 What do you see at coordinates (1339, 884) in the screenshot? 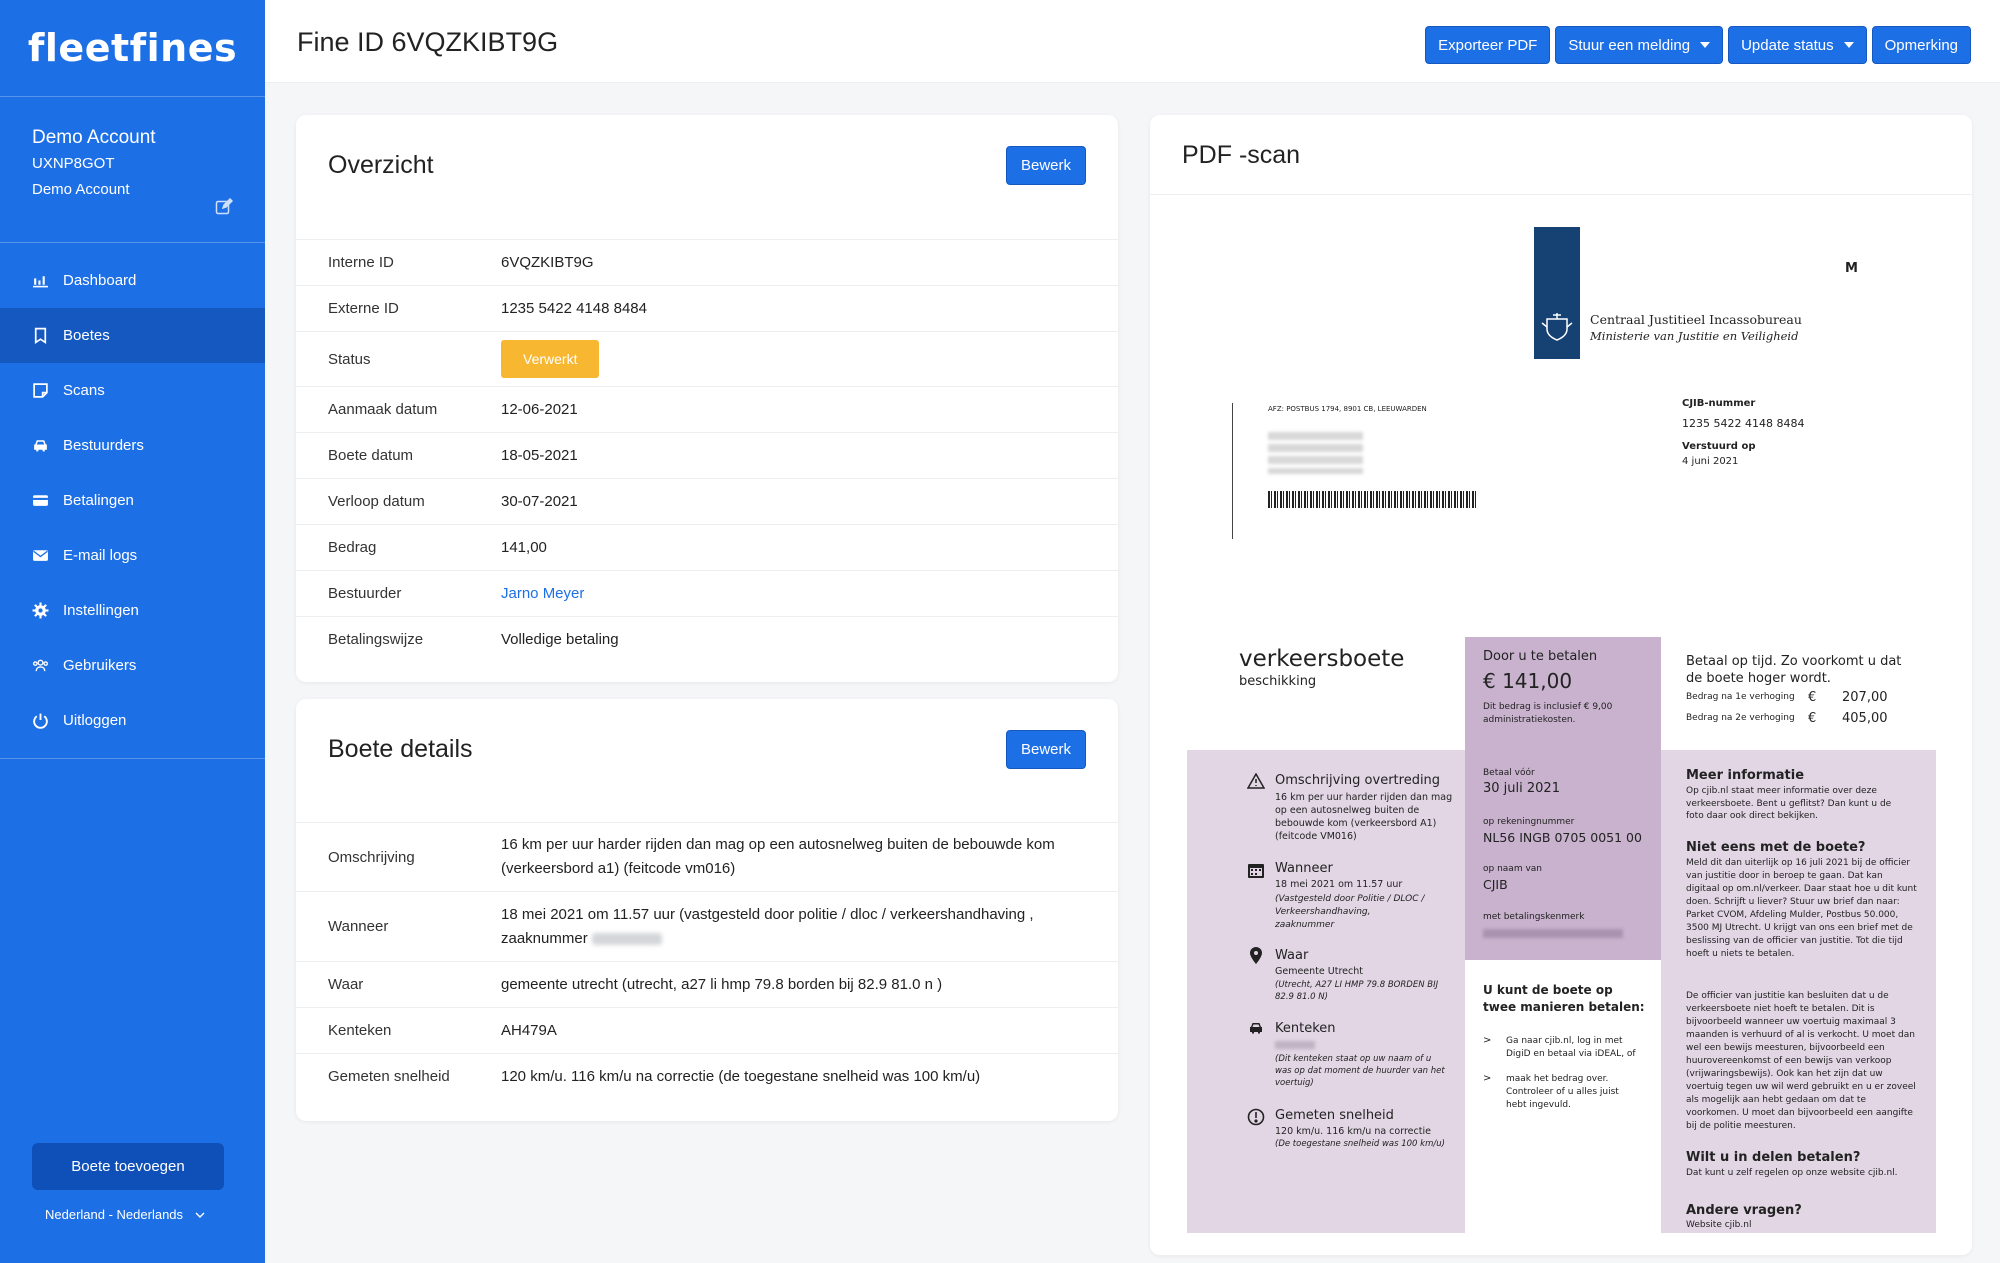
I see `when-text: 18 mei 2021 om 11.57 uur` at bounding box center [1339, 884].